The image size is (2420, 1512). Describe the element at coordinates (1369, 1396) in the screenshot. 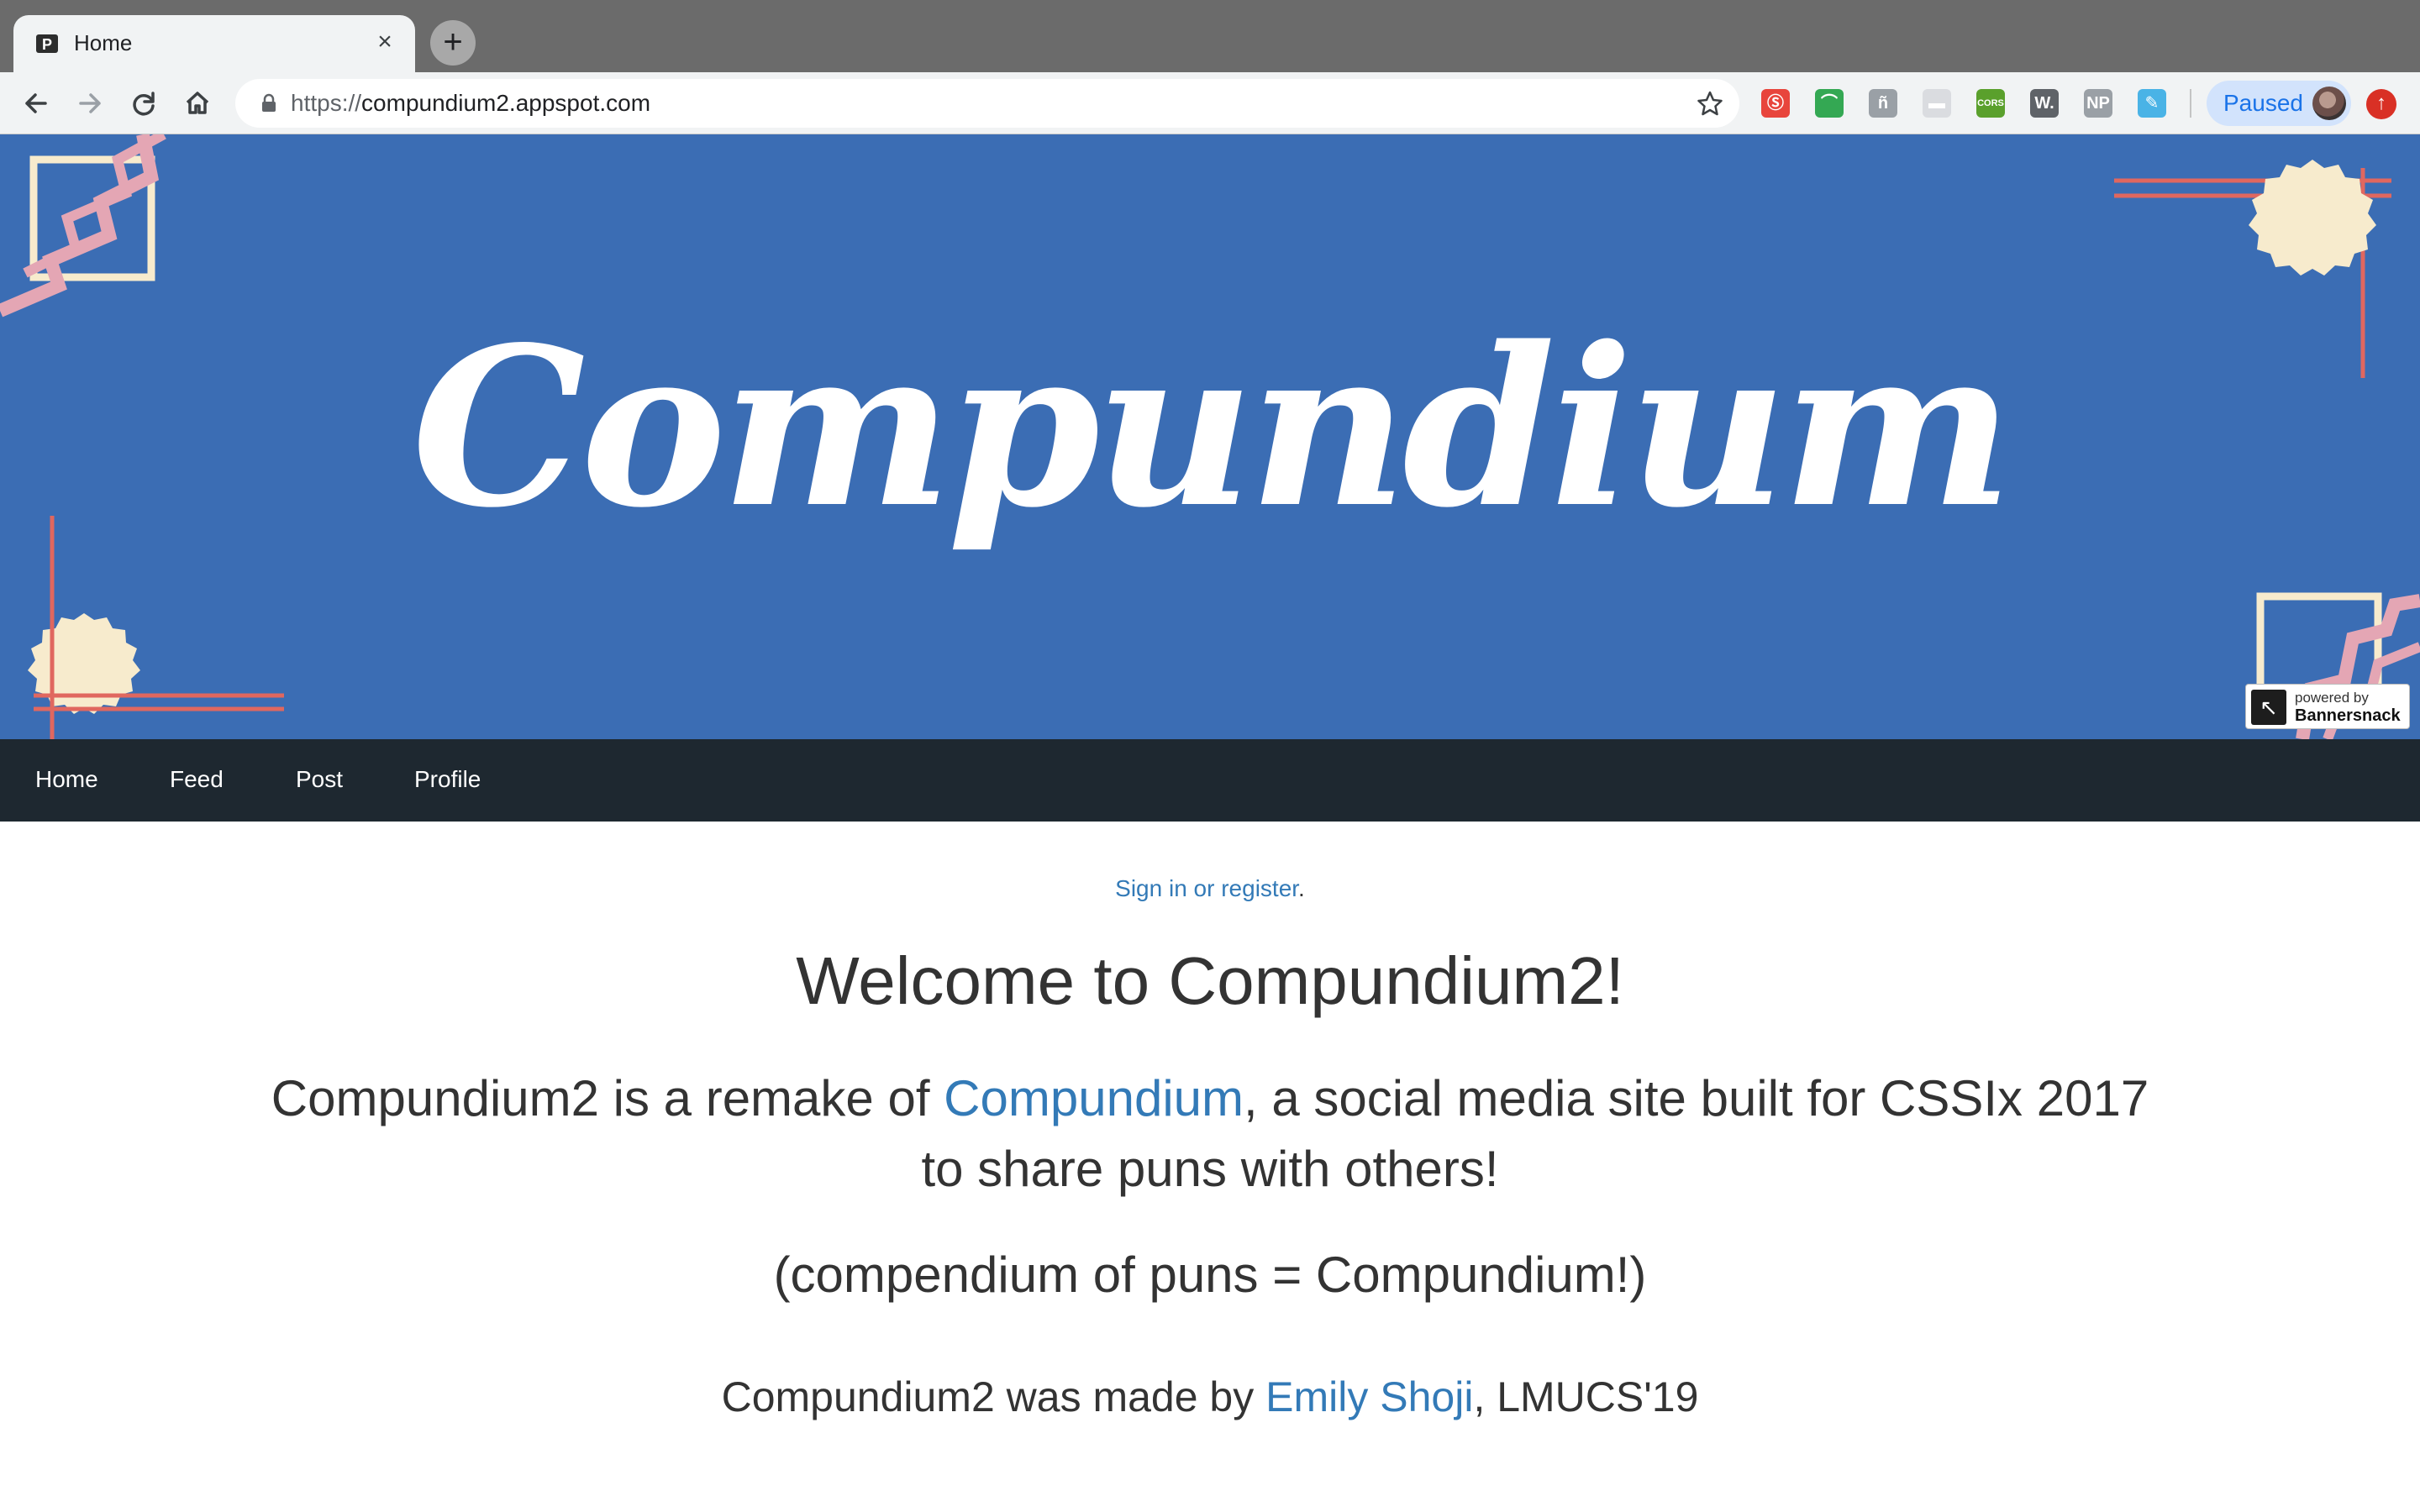

I see `author-link: Emily Shoji` at that location.